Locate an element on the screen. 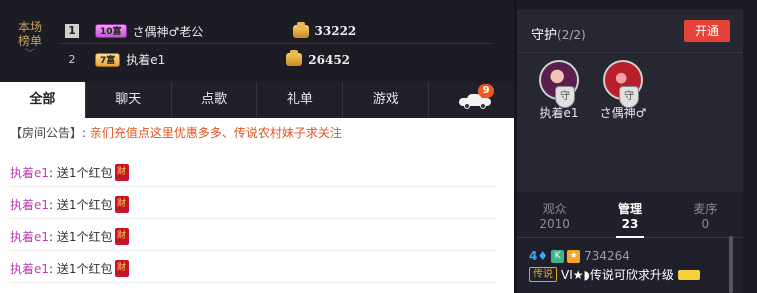 The image size is (757, 293). tab-label: 麦序 is located at coordinates (705, 209).